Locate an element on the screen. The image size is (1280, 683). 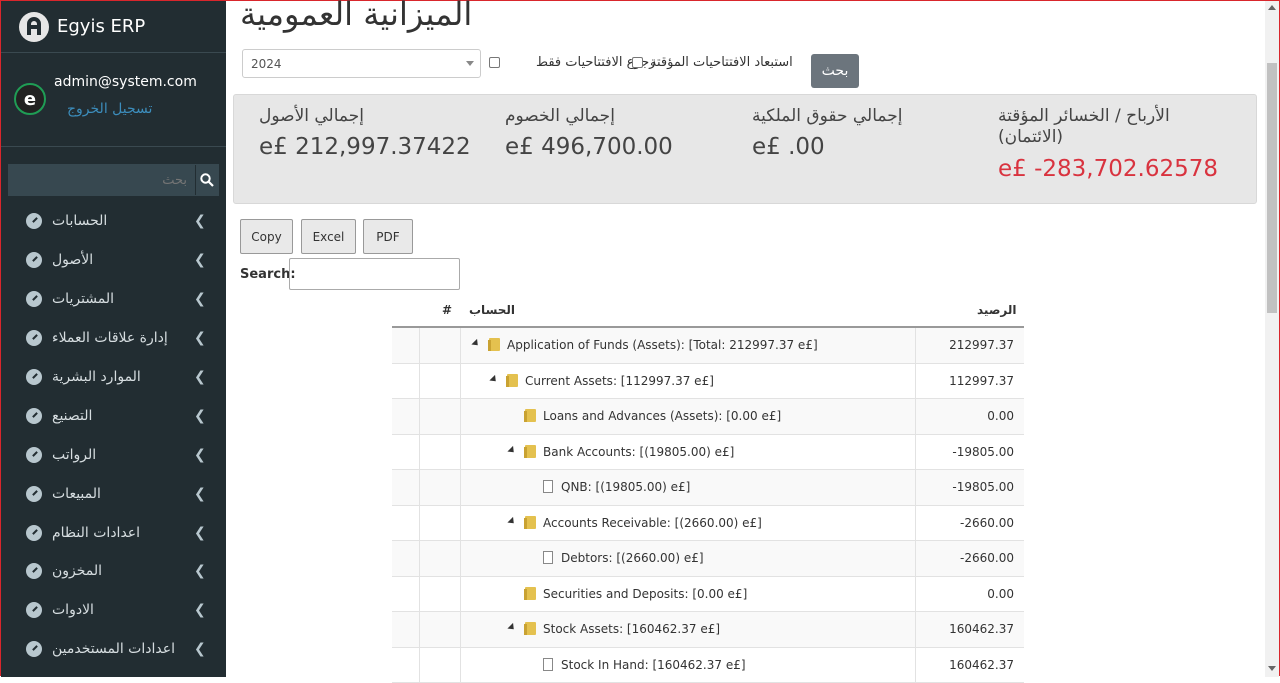
table-row: Current Assets: [112997.37 e£] 112997.37 is located at coordinates (708, 382).